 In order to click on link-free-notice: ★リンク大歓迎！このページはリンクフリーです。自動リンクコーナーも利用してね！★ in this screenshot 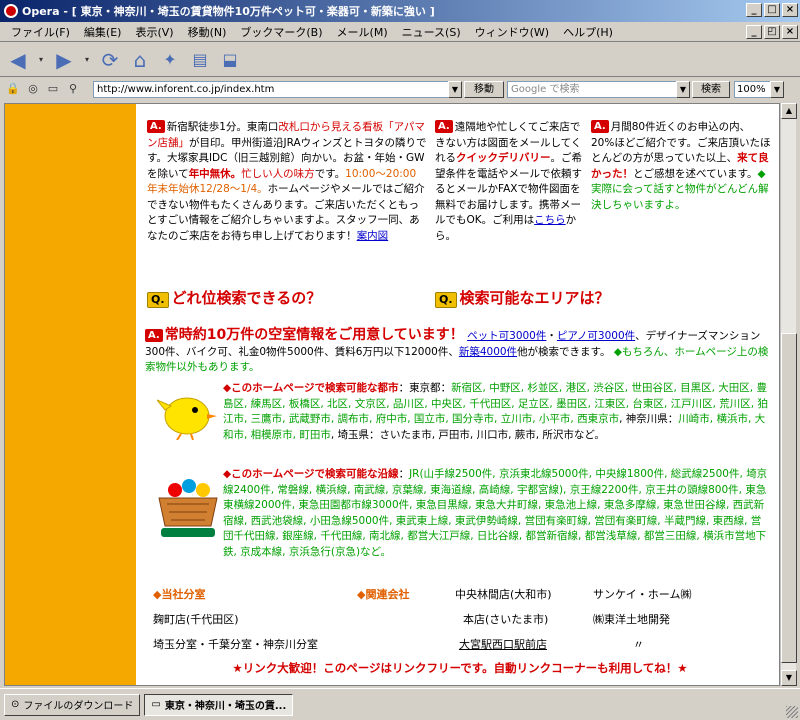, I will do `click(460, 668)`.